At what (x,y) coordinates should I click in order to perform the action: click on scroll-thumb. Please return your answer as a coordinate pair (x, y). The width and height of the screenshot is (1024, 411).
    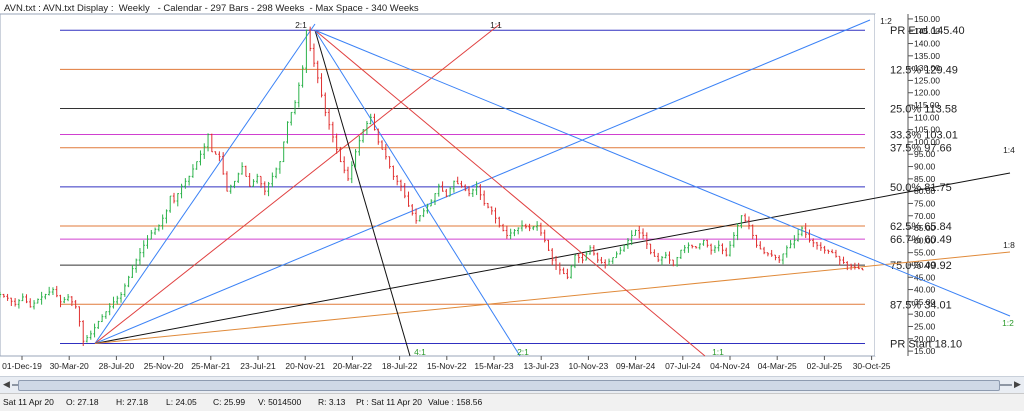
    Looking at the image, I should click on (509, 385).